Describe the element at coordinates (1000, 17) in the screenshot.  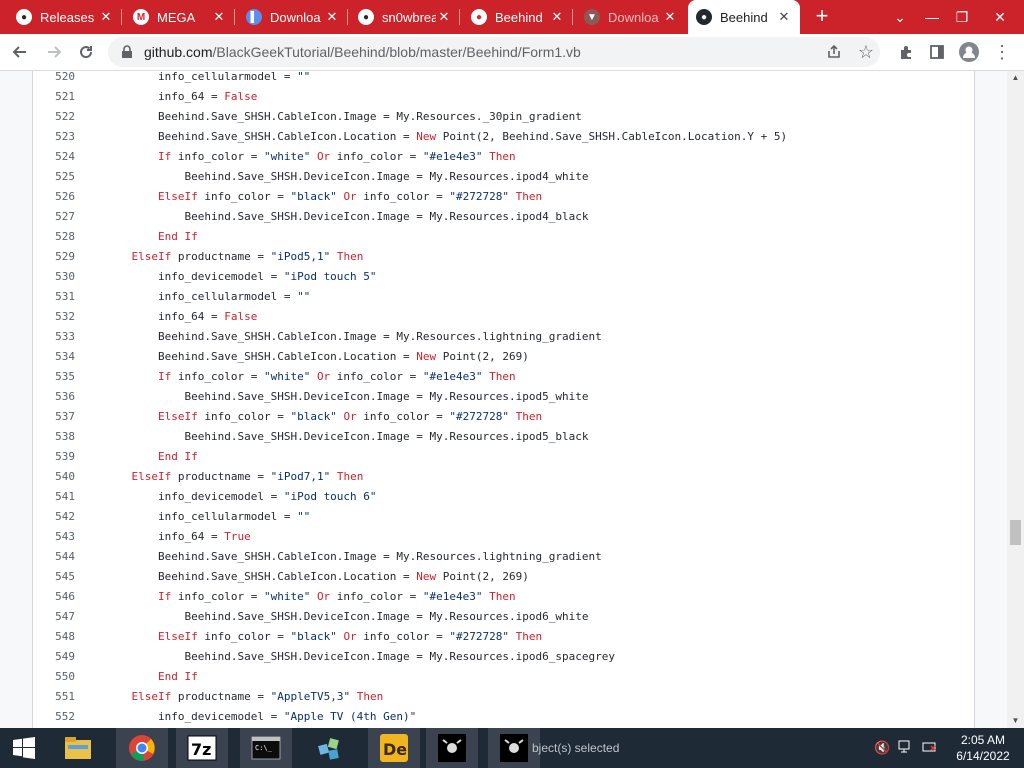
I see `close-window-icon: ✕` at that location.